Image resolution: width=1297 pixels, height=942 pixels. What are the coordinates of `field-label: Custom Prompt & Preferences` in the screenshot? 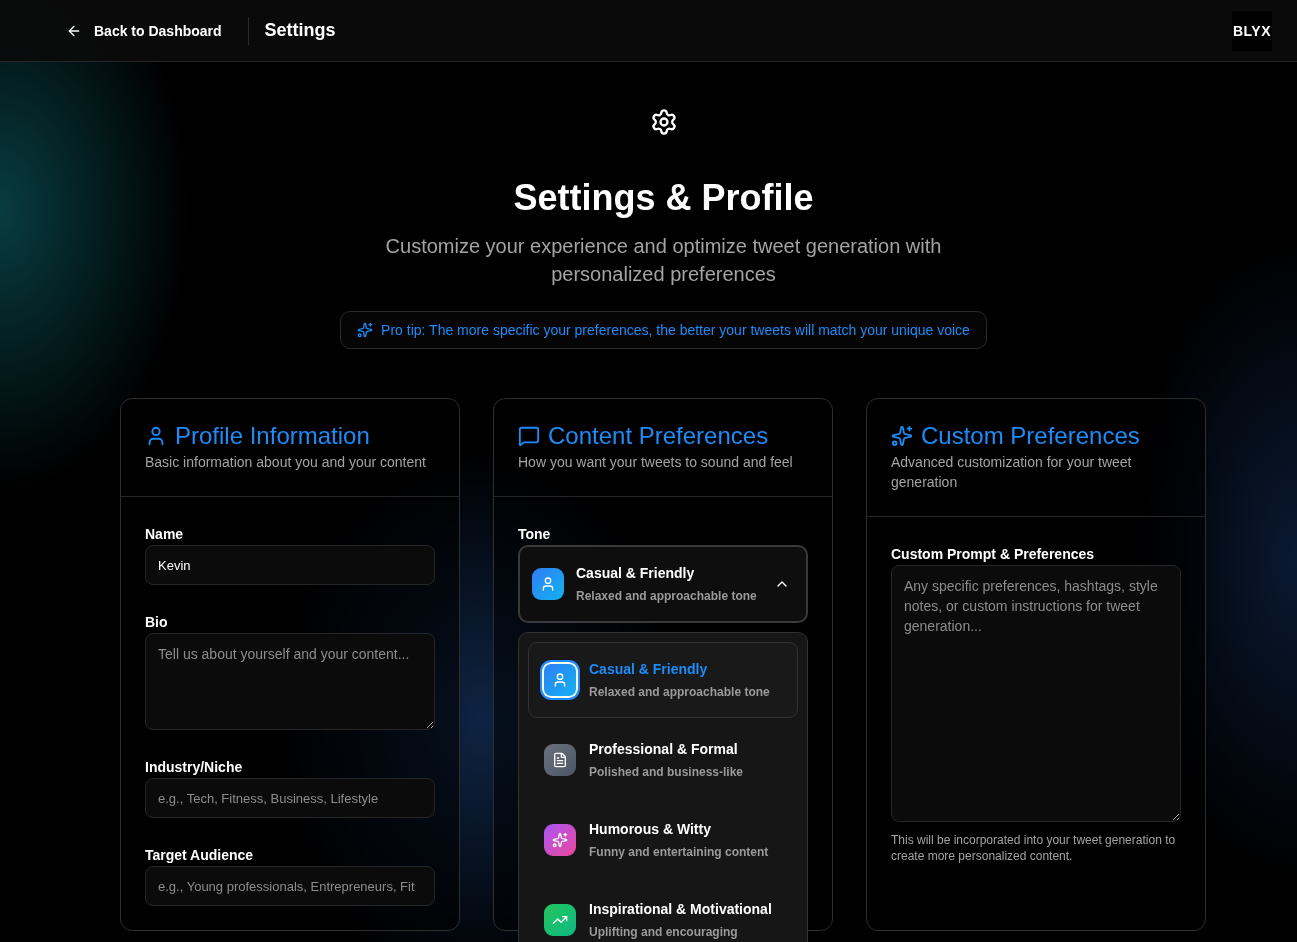 It's located at (993, 554).